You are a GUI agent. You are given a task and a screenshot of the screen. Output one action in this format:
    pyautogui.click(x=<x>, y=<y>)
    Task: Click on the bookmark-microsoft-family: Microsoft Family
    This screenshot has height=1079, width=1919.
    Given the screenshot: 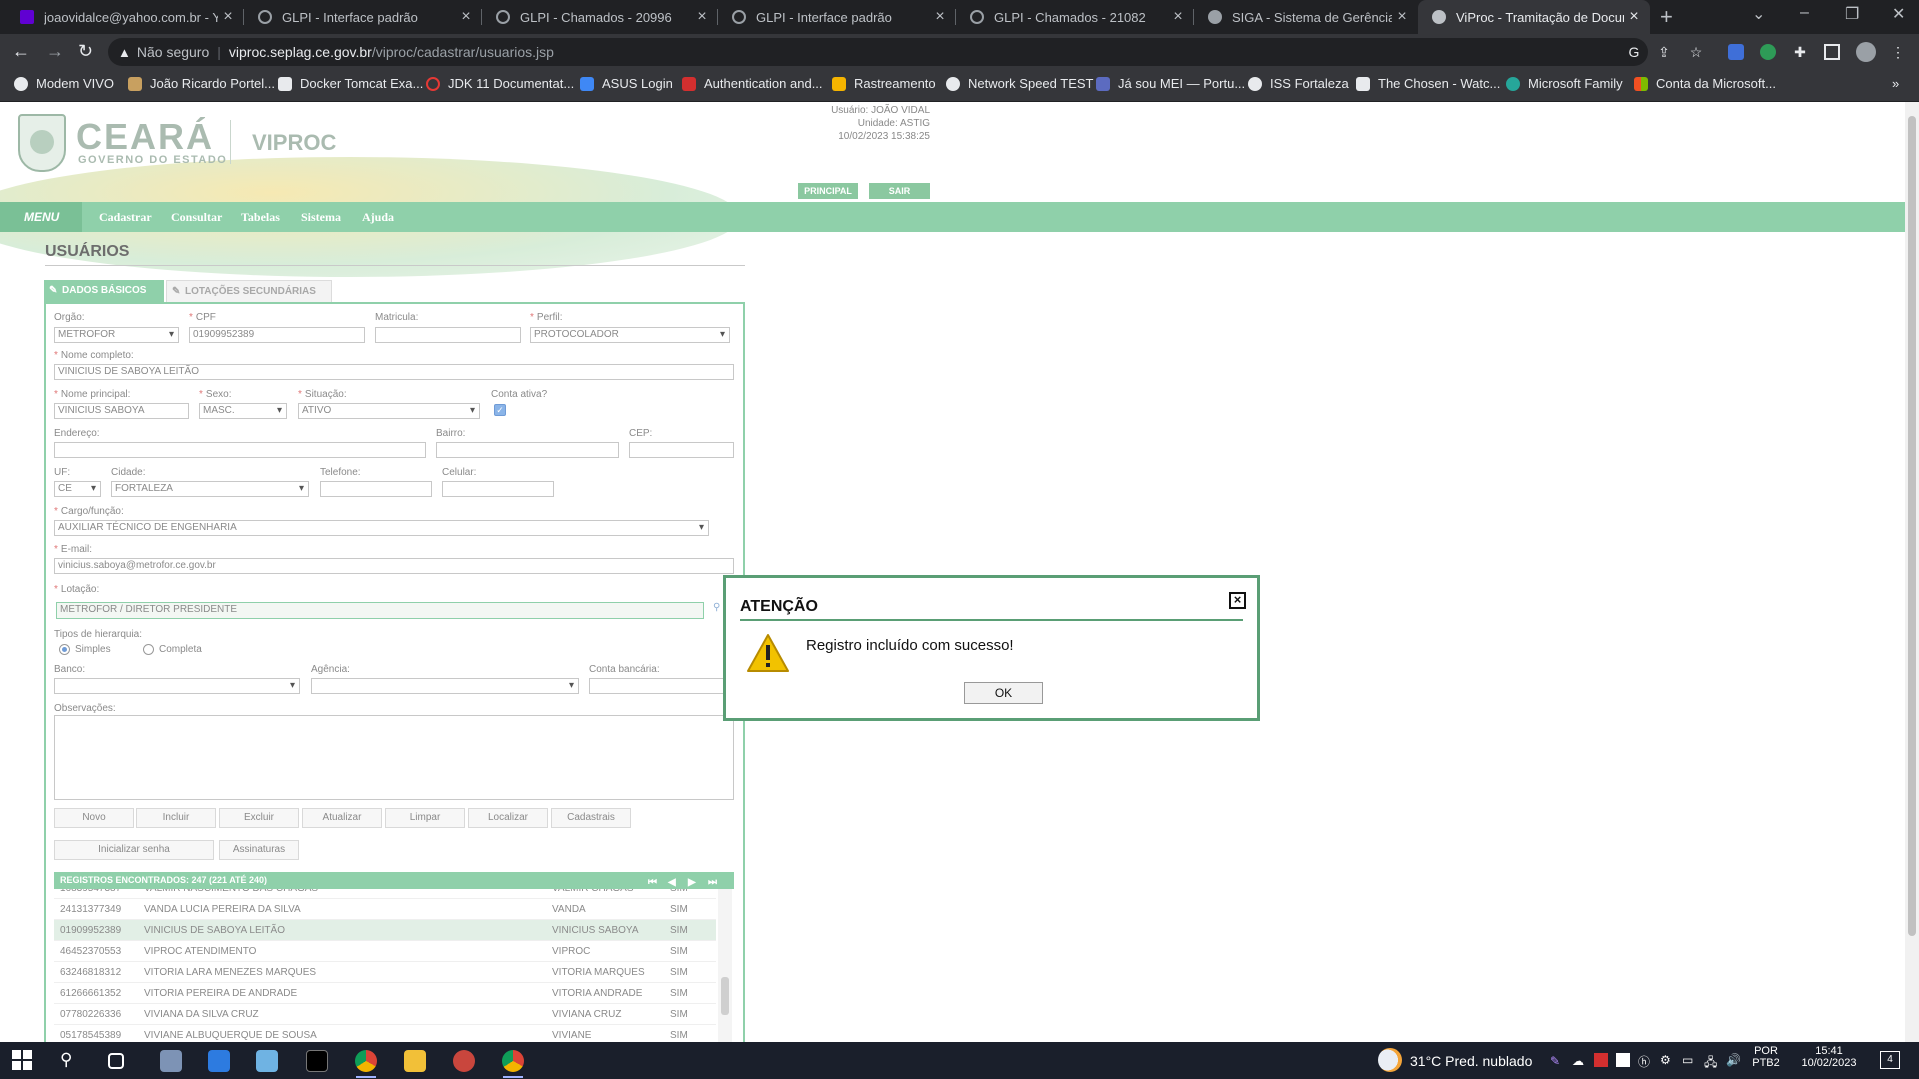 What is the action you would take?
    pyautogui.click(x=1564, y=83)
    